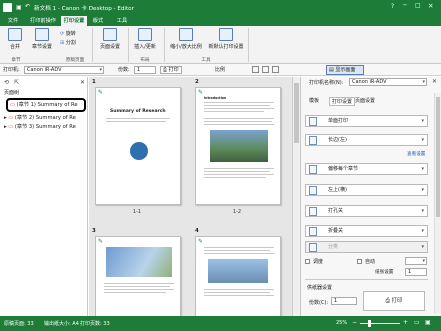 Image resolution: width=441 pixels, height=331 pixels. I want to click on auto-label: 自动, so click(370, 262).